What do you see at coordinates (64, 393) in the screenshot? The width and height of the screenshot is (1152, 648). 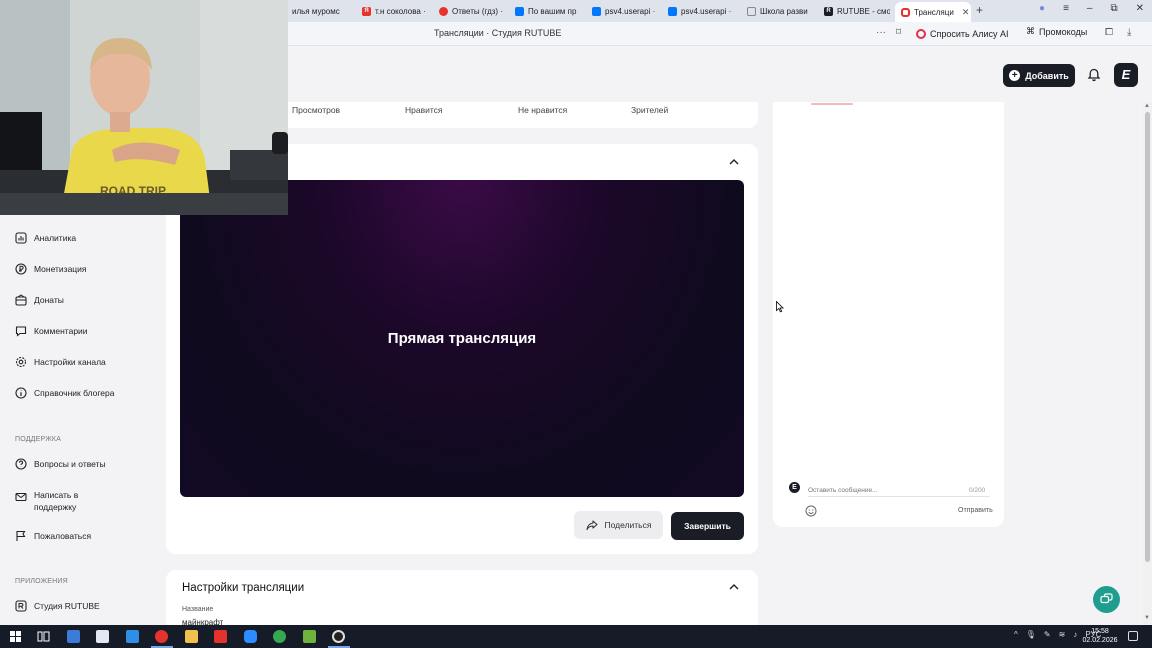 I see `sidebar-item-blogger-guide: Справочник блогера` at bounding box center [64, 393].